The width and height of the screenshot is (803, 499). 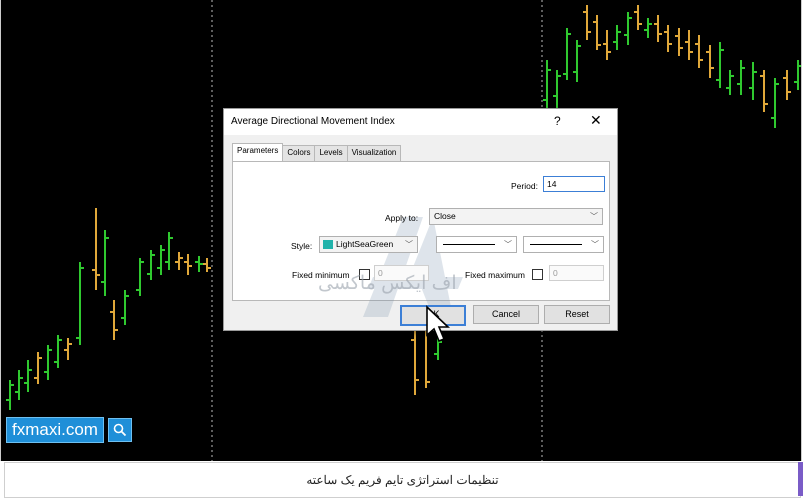 I want to click on period-input: 14, so click(x=574, y=184).